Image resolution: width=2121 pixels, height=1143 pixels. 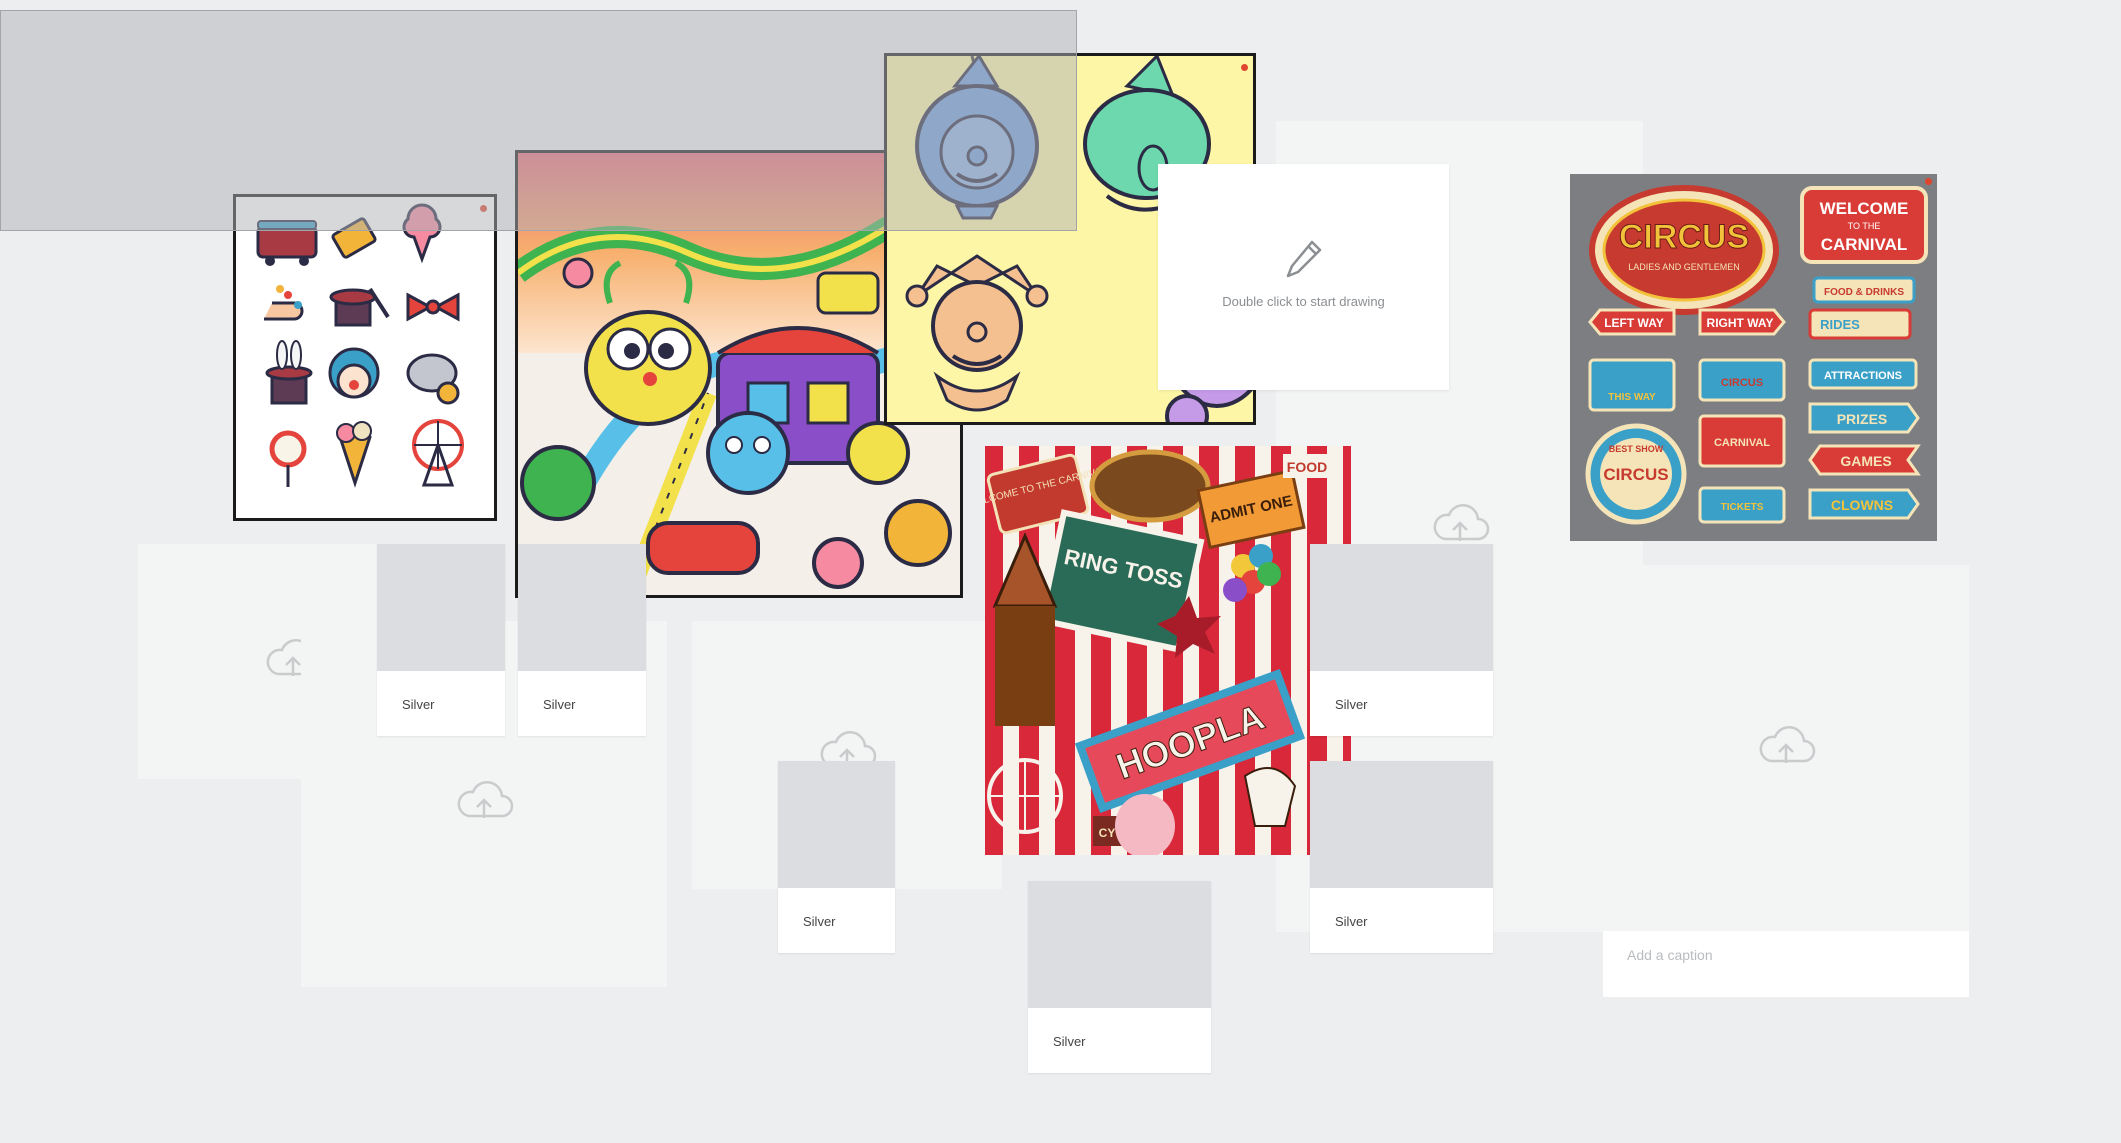 What do you see at coordinates (1636, 449) in the screenshot?
I see `sign-best-show: BEST SHOW` at bounding box center [1636, 449].